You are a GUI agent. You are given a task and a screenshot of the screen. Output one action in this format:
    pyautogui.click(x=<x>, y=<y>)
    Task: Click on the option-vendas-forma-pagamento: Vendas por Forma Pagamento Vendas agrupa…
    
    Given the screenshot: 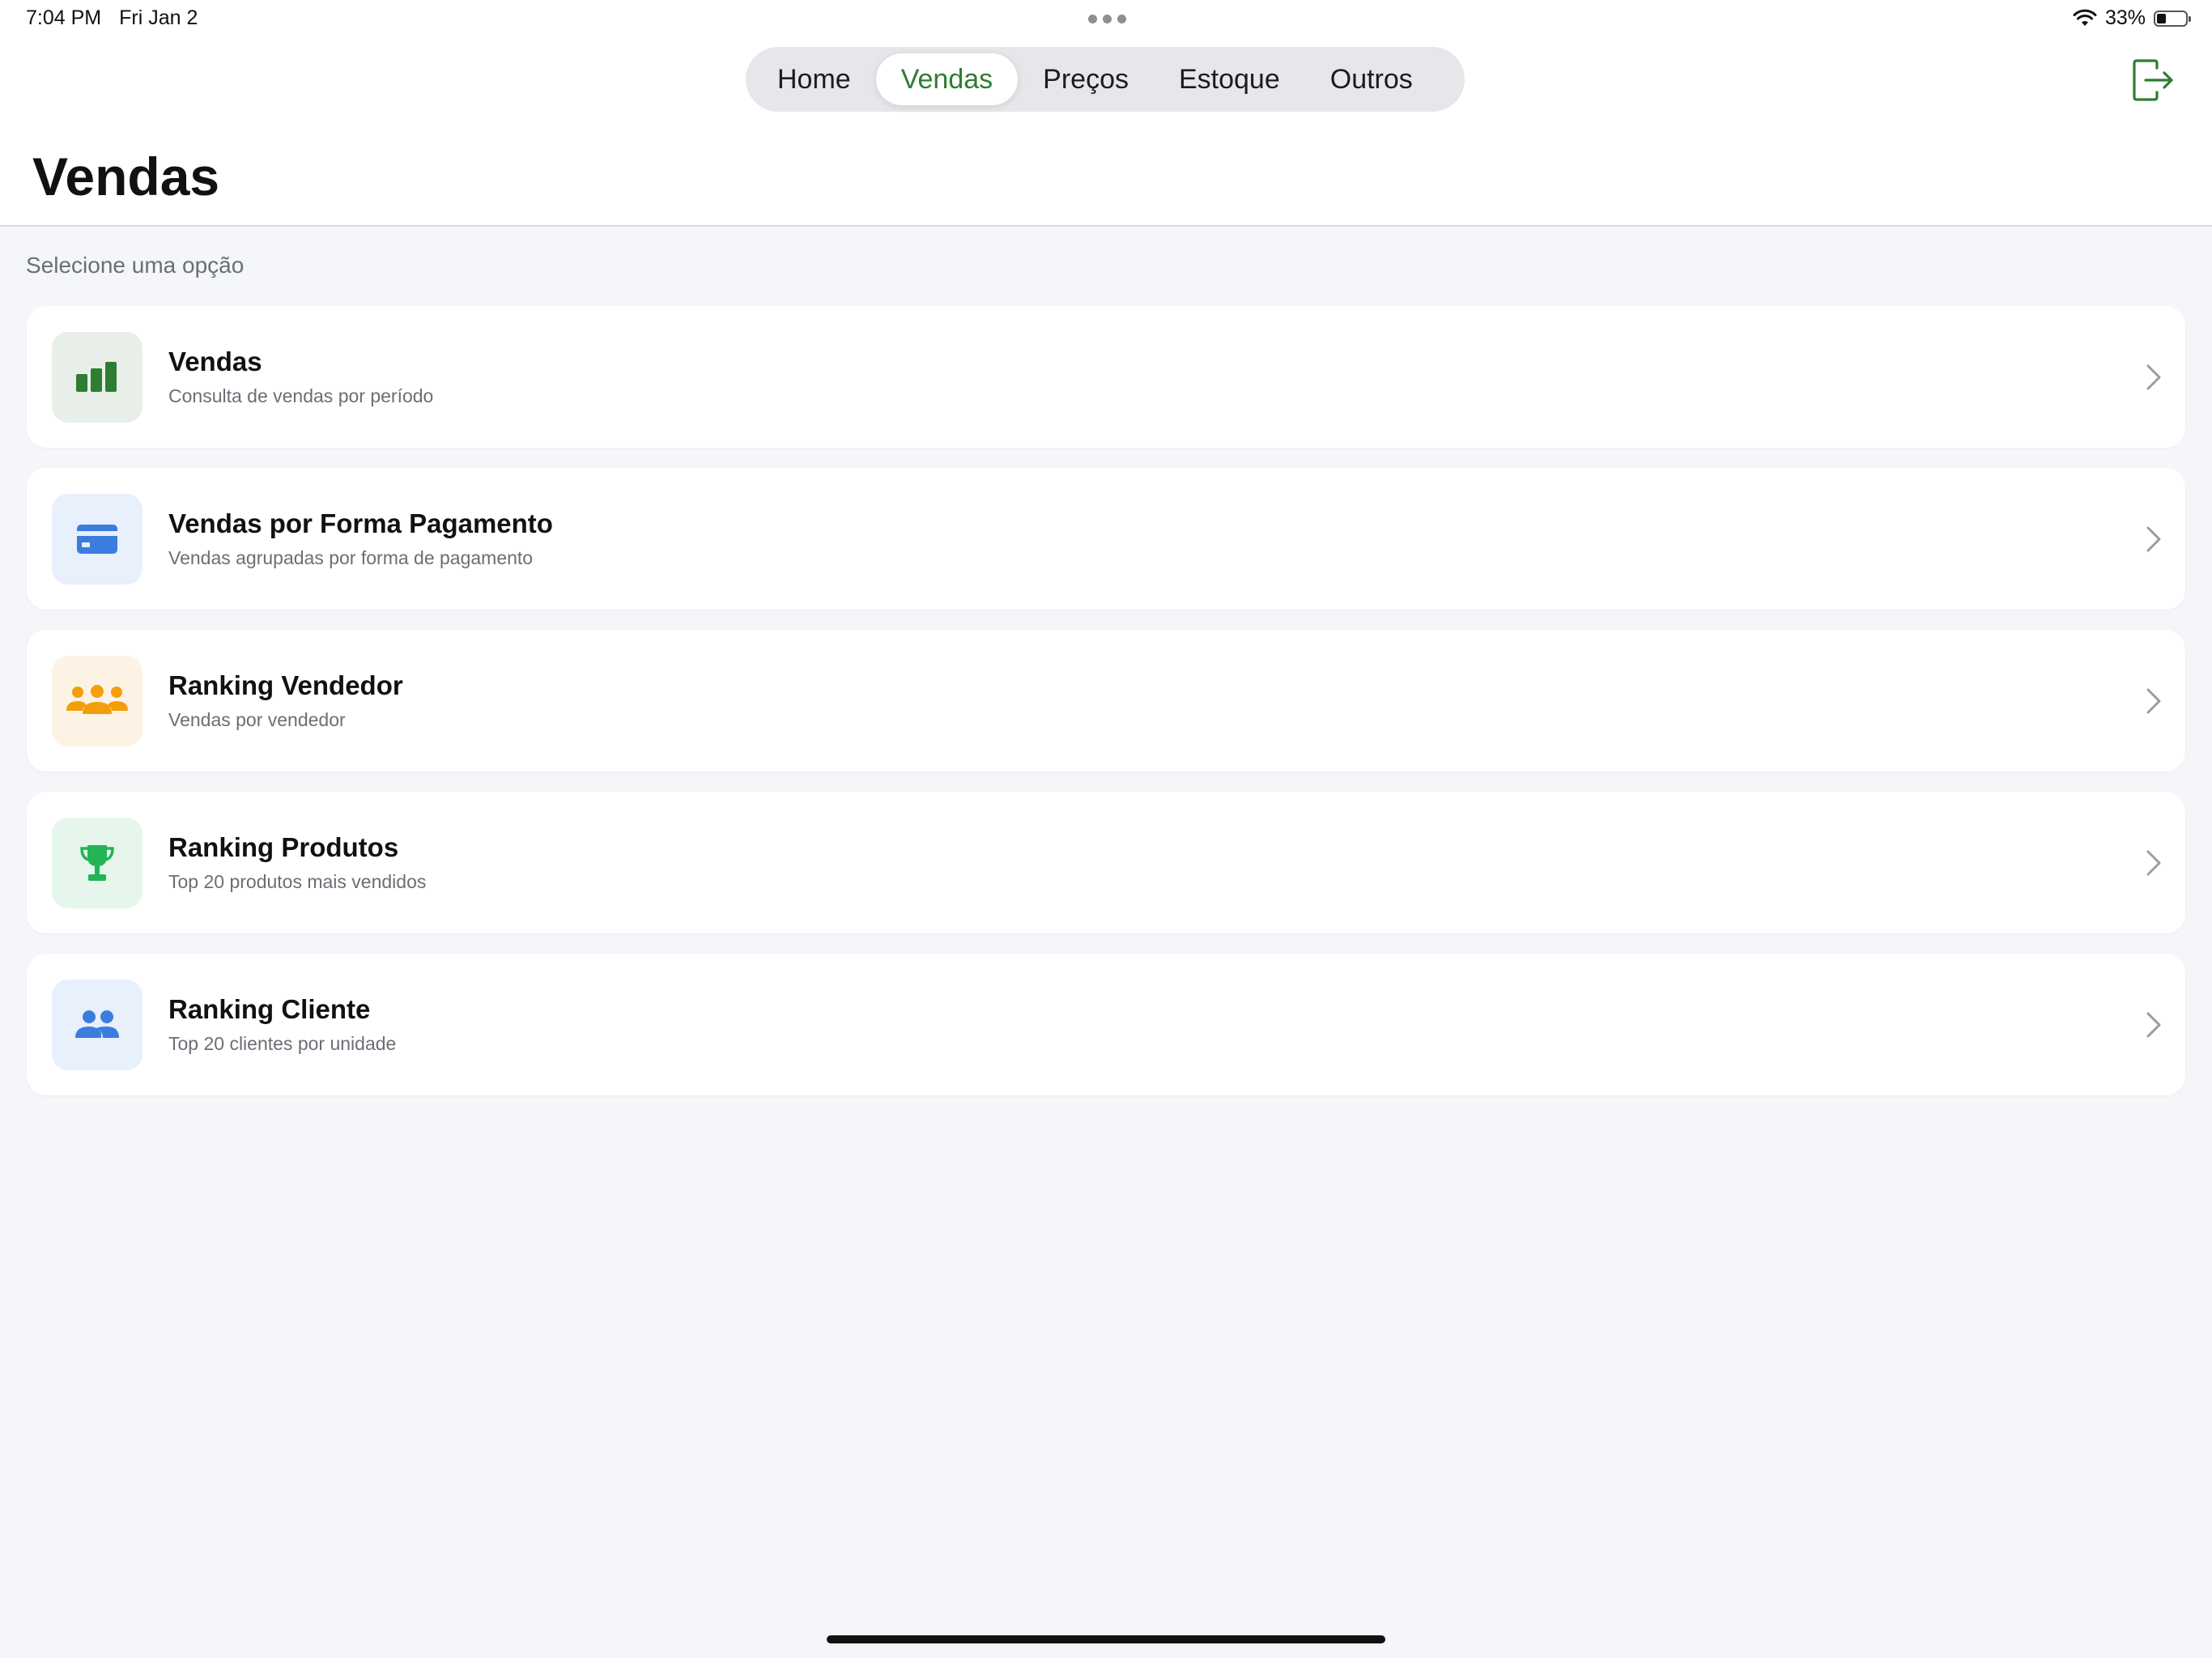 What is the action you would take?
    pyautogui.click(x=1106, y=539)
    